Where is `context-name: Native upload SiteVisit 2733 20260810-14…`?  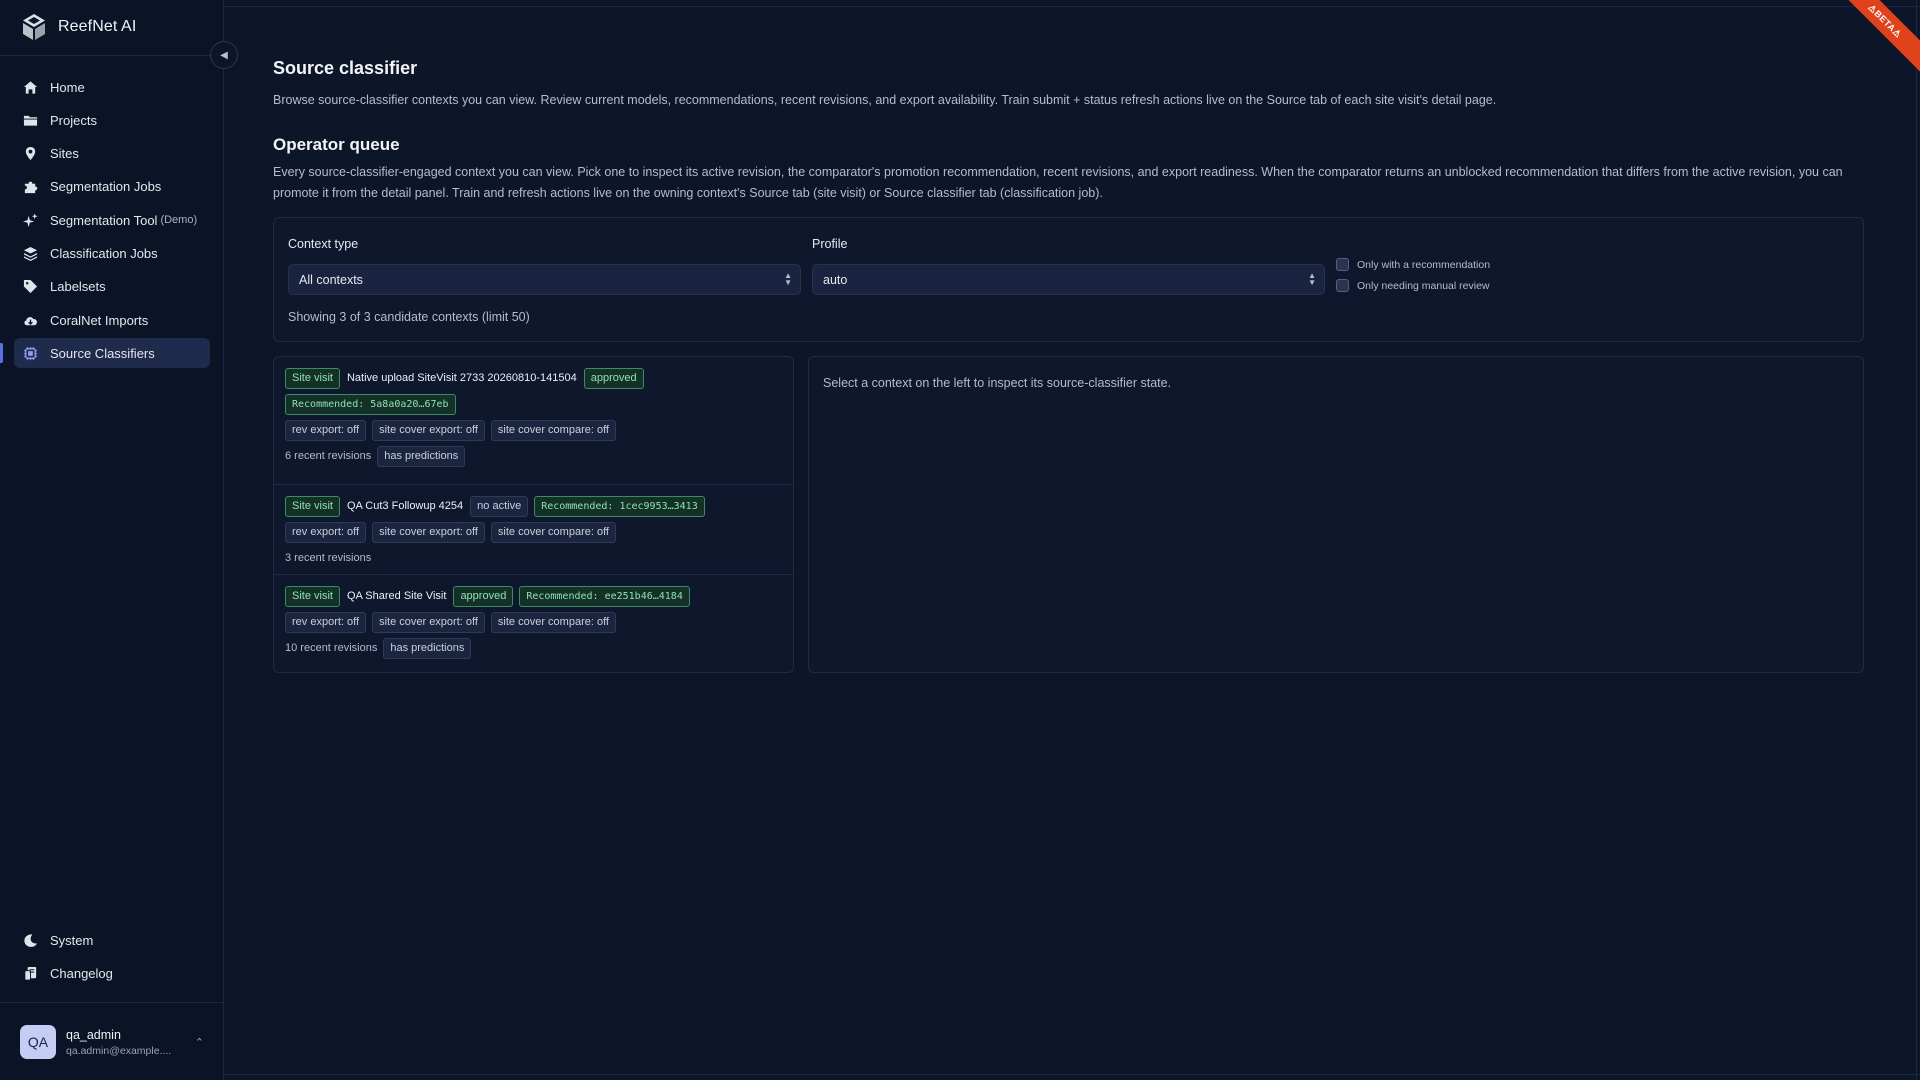 context-name: Native upload SiteVisit 2733 20260810-14… is located at coordinates (461, 378).